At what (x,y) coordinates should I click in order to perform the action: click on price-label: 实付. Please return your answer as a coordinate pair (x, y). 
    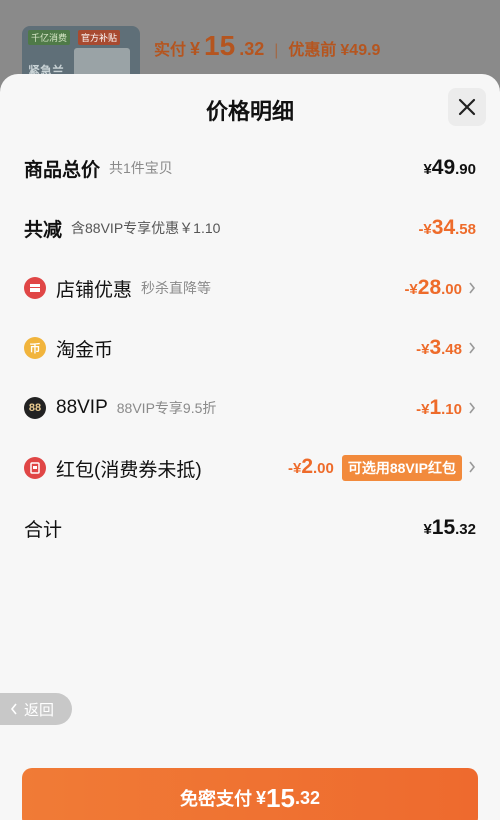
    Looking at the image, I should click on (170, 50).